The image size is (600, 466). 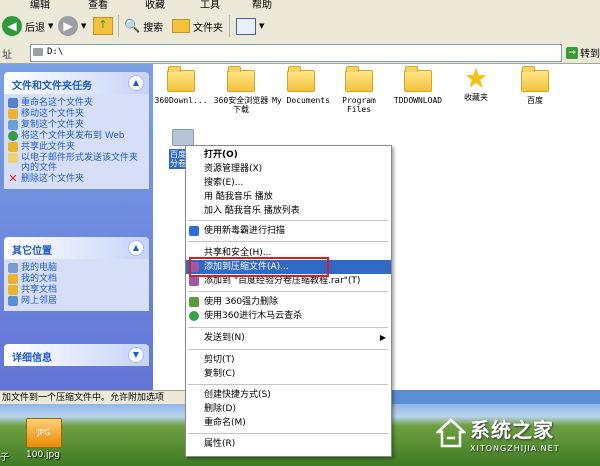 What do you see at coordinates (77, 147) in the screenshot?
I see `task-share: 共享此文件夹` at bounding box center [77, 147].